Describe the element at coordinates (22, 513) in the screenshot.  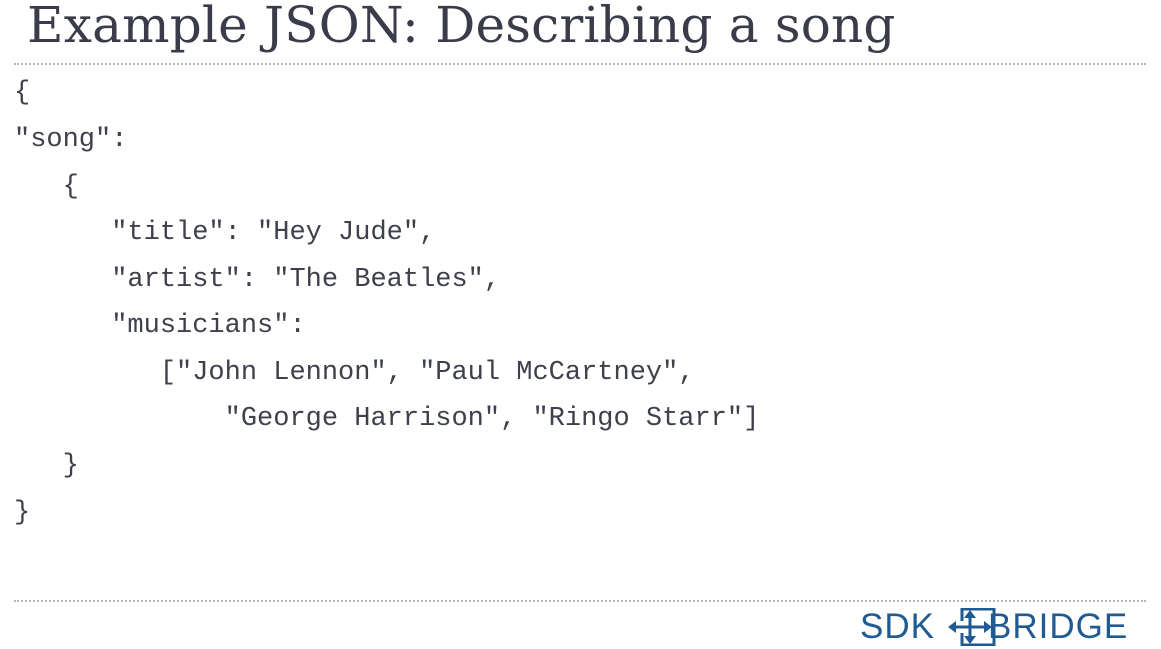
I see `code-line-10: }` at that location.